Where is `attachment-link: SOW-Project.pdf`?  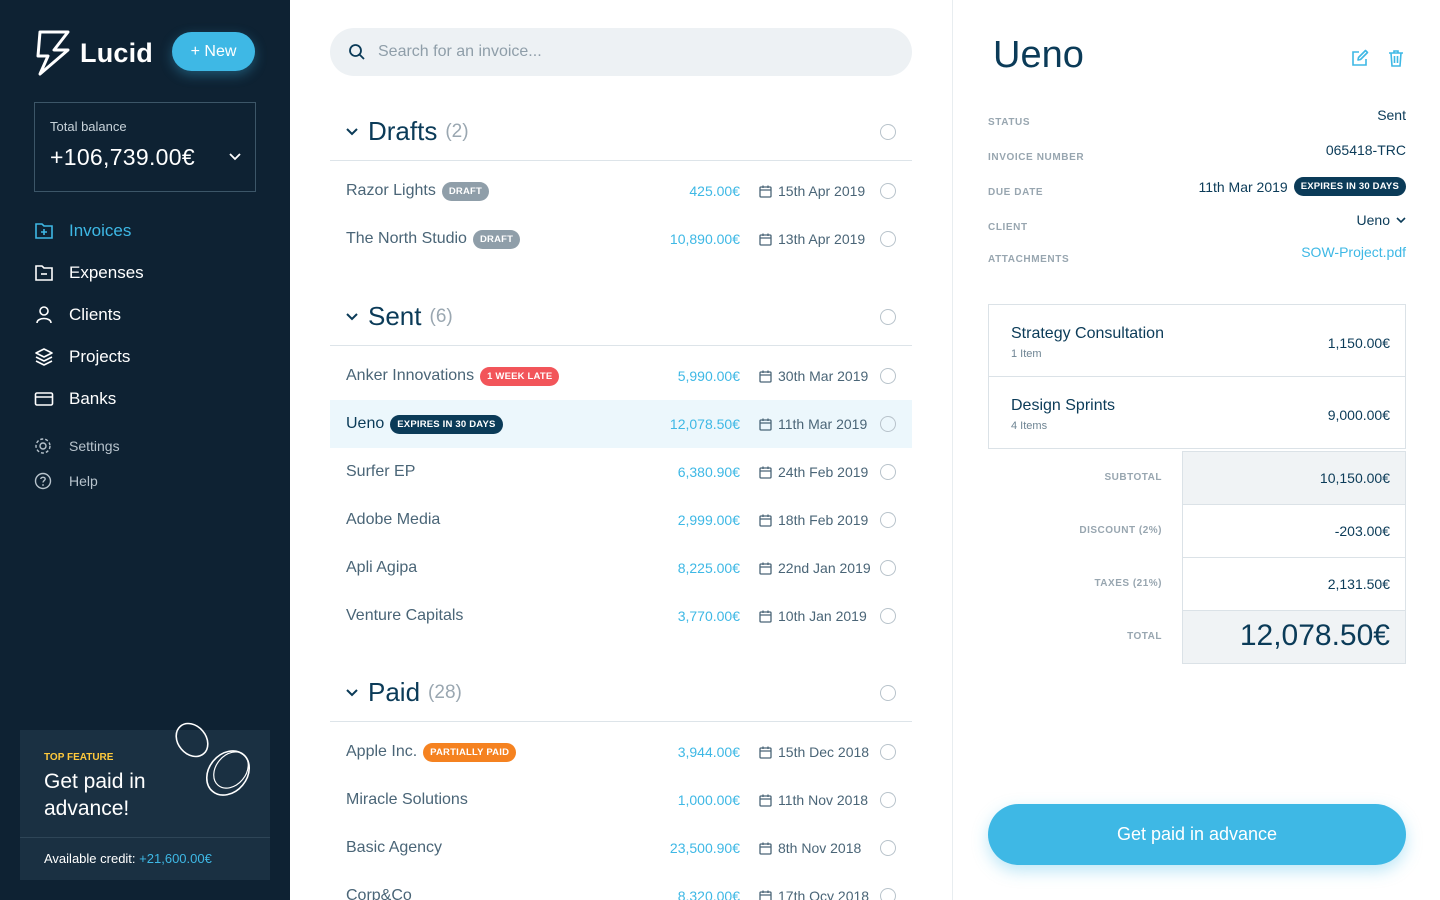 attachment-link: SOW-Project.pdf is located at coordinates (1353, 252).